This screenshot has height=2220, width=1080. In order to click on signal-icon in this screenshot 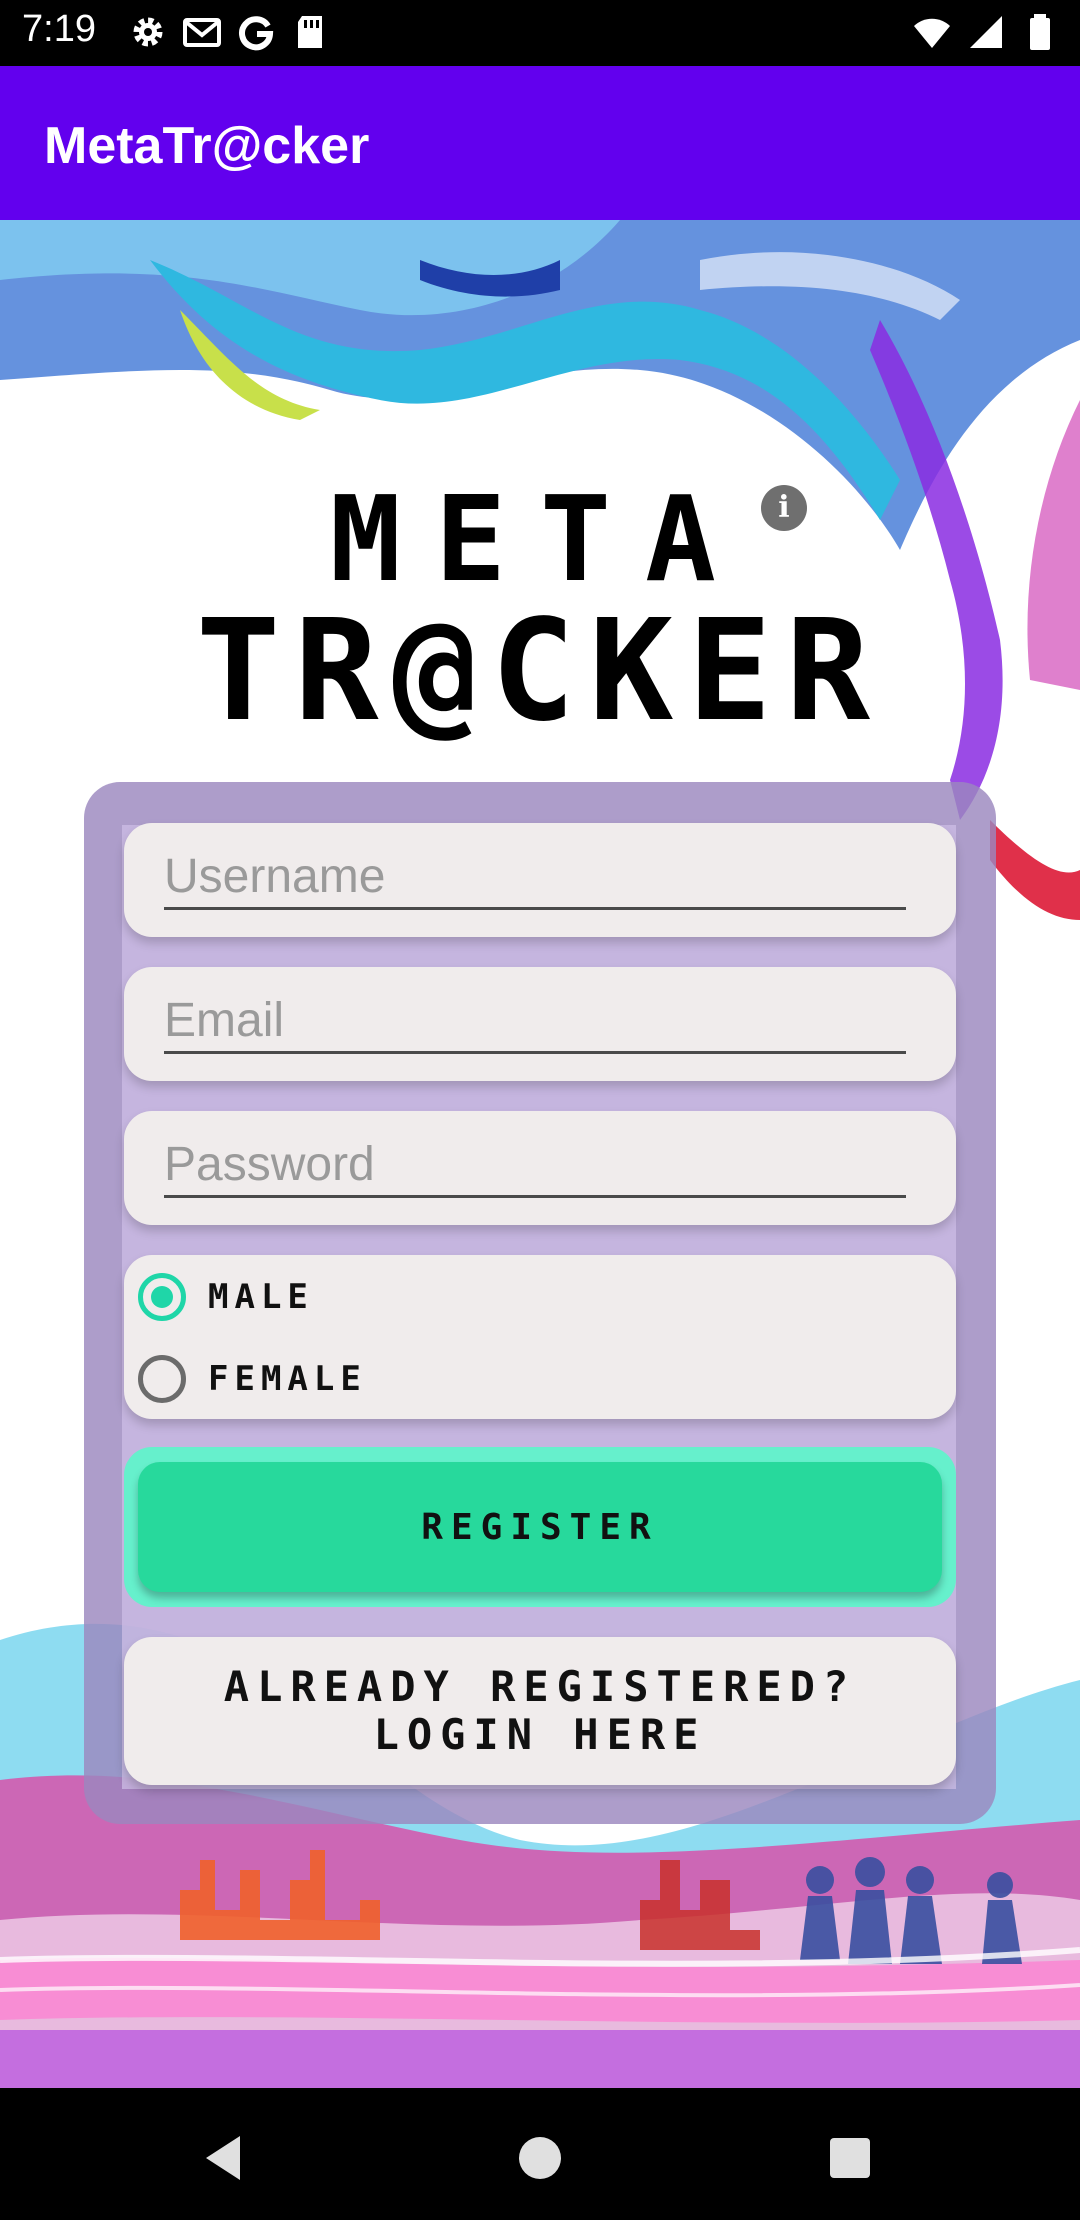, I will do `click(986, 32)`.